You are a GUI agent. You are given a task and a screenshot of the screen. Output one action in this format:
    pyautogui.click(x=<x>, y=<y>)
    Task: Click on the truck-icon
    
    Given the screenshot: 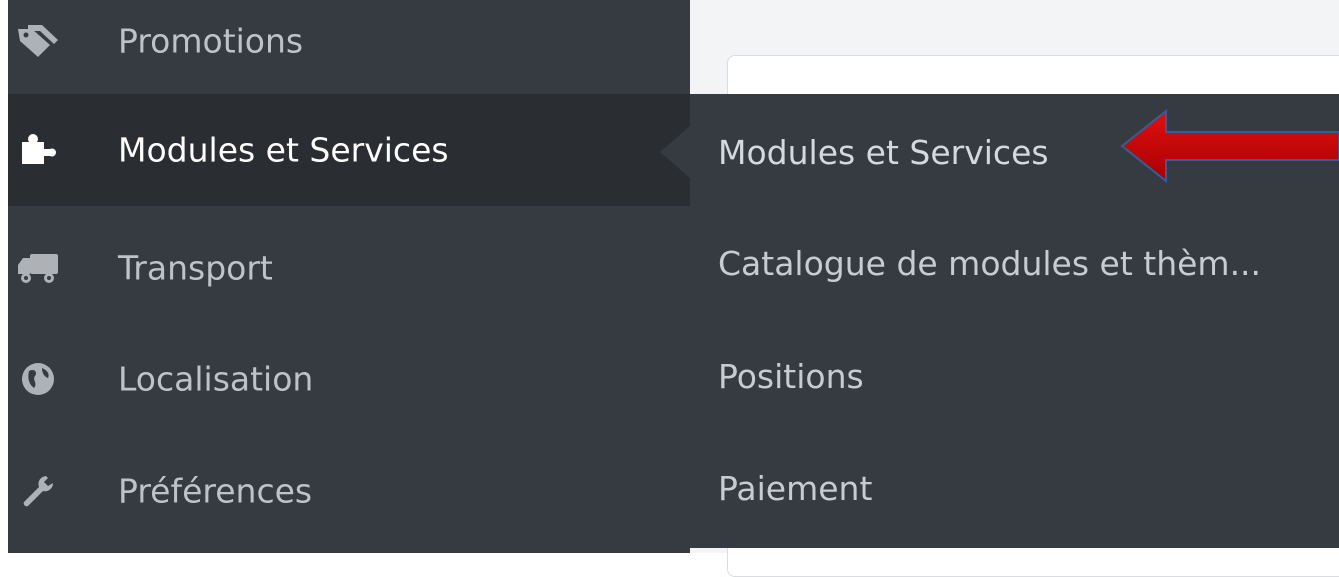 What is the action you would take?
    pyautogui.click(x=38, y=268)
    